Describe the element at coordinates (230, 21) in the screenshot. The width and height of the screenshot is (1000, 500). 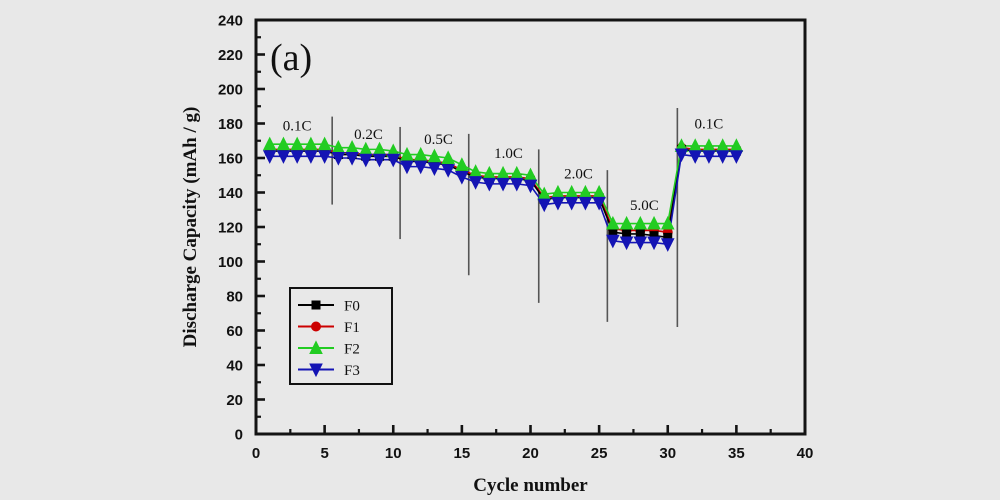
I see `y-tick-label: 240` at that location.